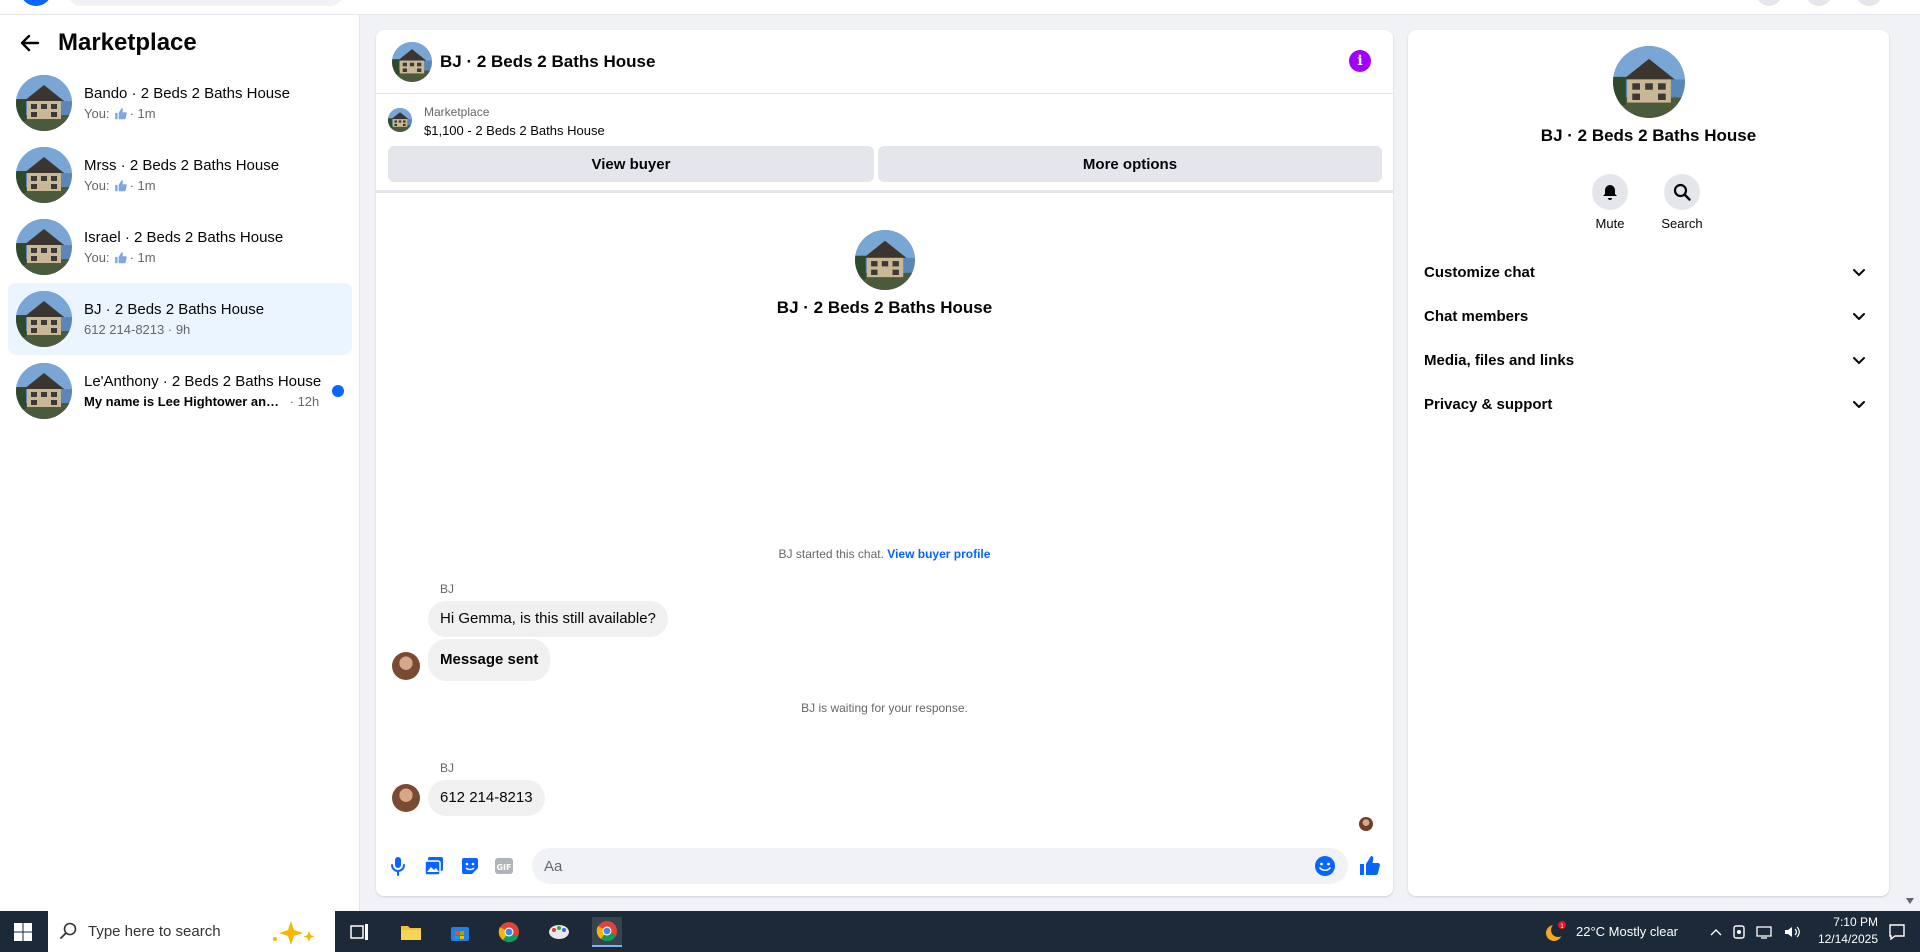  Describe the element at coordinates (1769, 3) in the screenshot. I see `menu-icon` at that location.